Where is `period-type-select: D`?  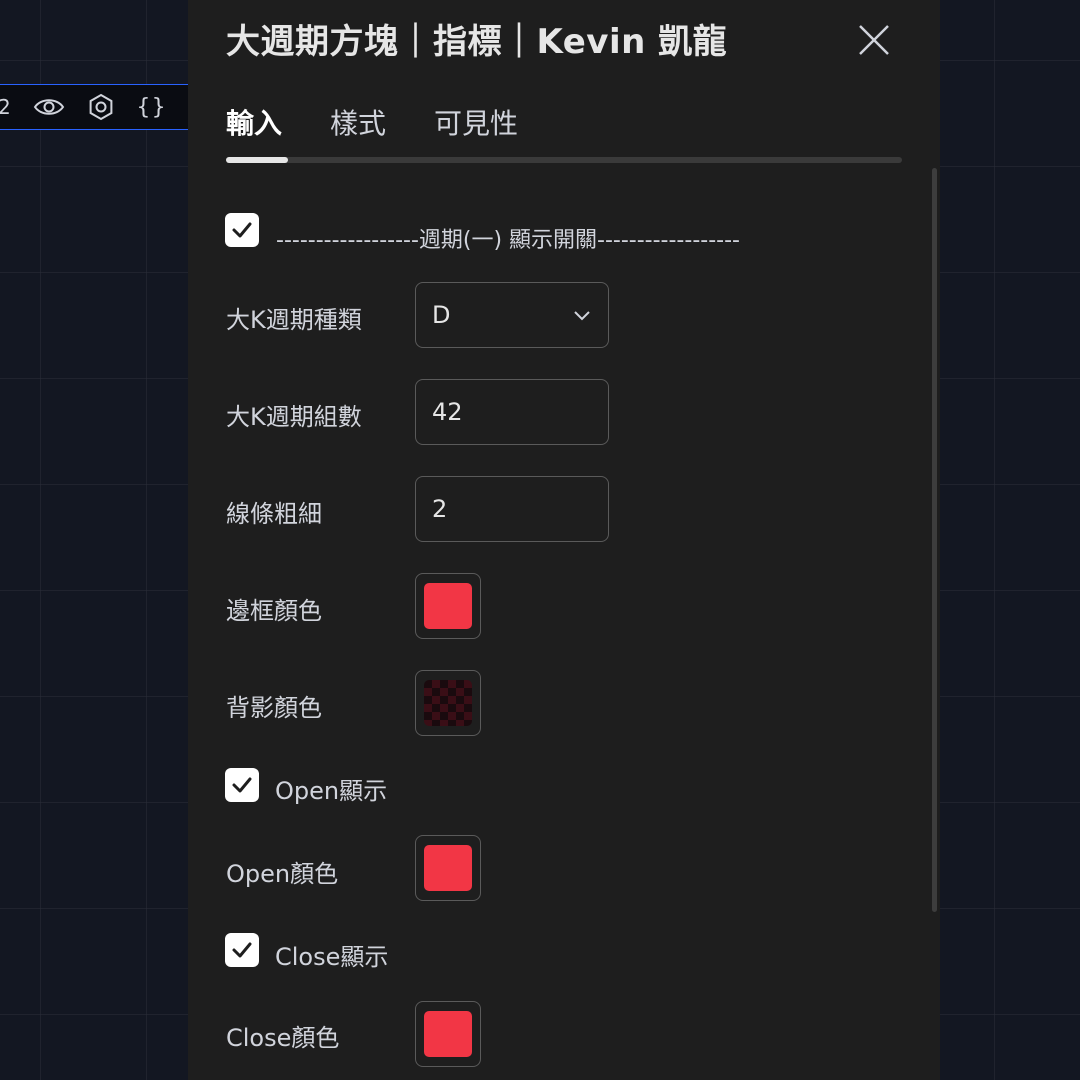 period-type-select: D is located at coordinates (512, 315).